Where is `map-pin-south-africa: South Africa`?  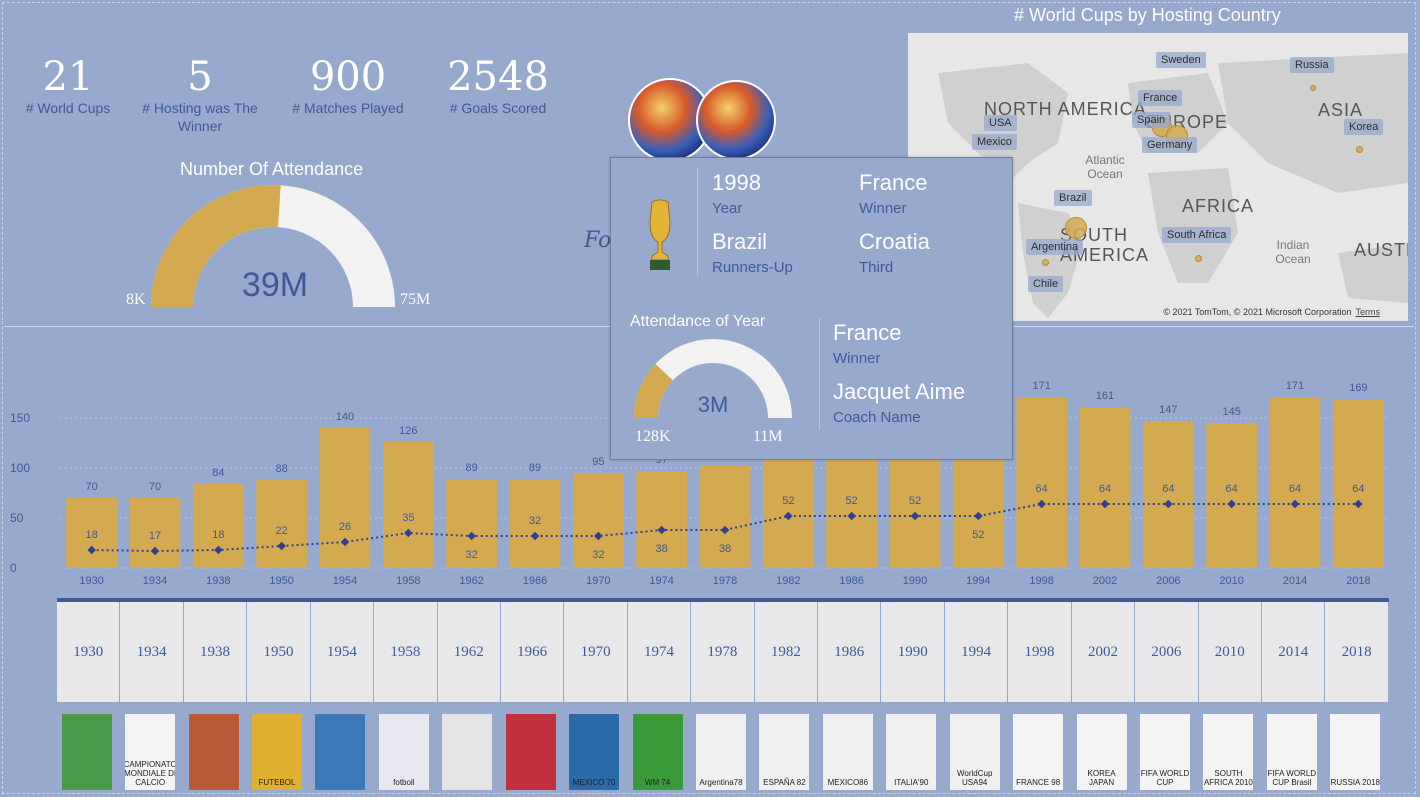
map-pin-south-africa: South Africa is located at coordinates (1197, 235).